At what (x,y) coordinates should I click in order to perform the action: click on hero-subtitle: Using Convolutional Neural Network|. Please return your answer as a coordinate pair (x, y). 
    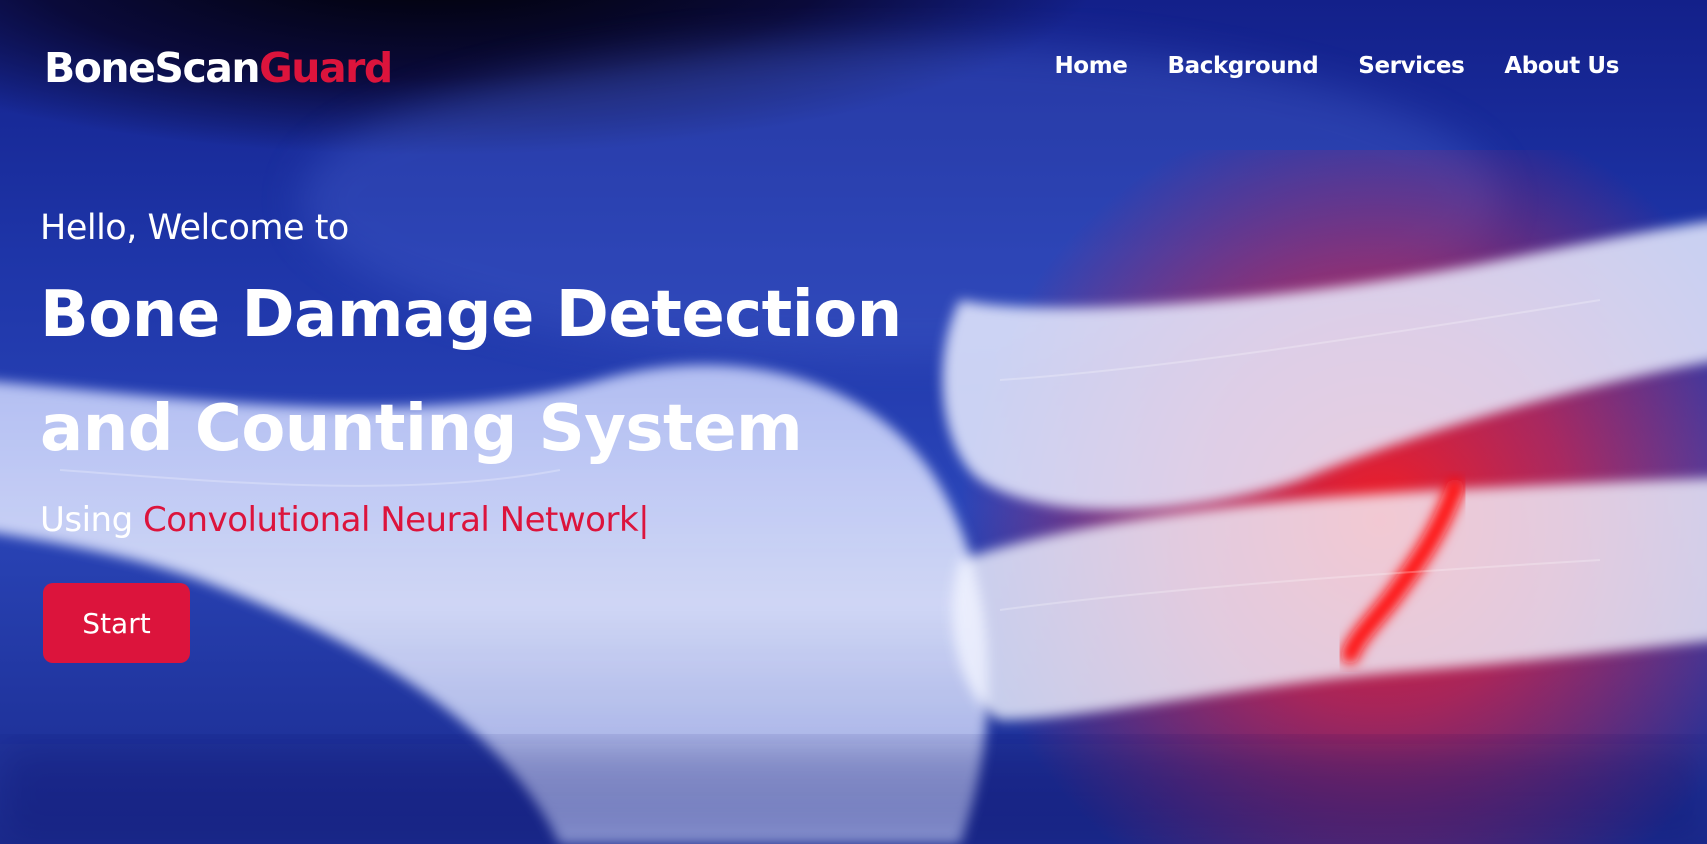
    Looking at the image, I should click on (540, 520).